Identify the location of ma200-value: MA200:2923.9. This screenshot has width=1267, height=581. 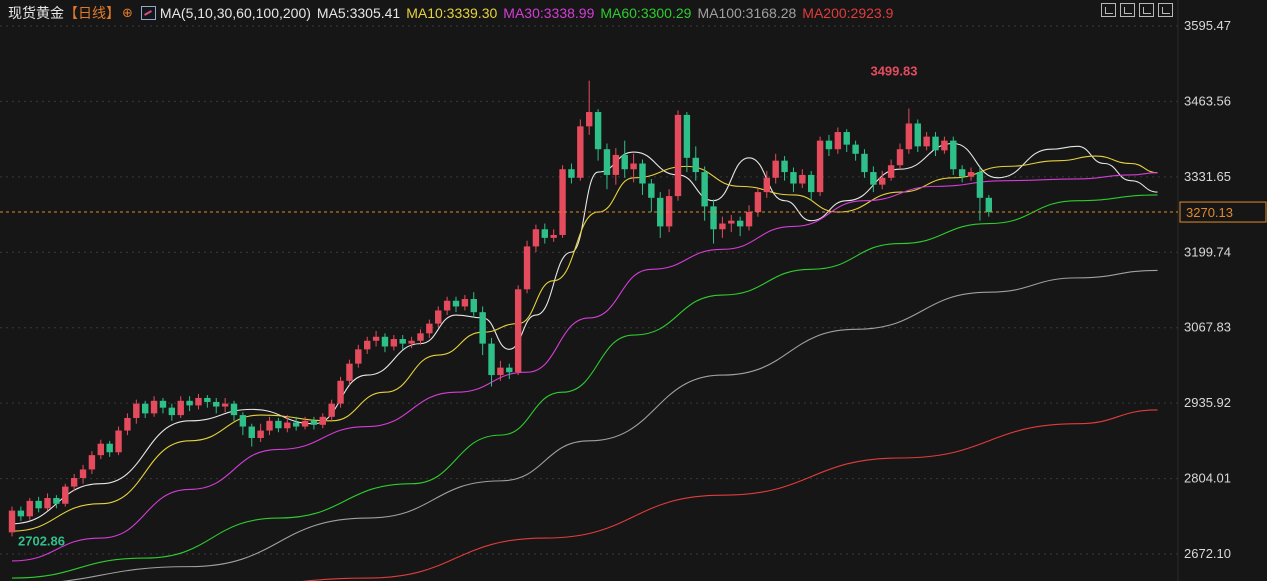
(848, 13).